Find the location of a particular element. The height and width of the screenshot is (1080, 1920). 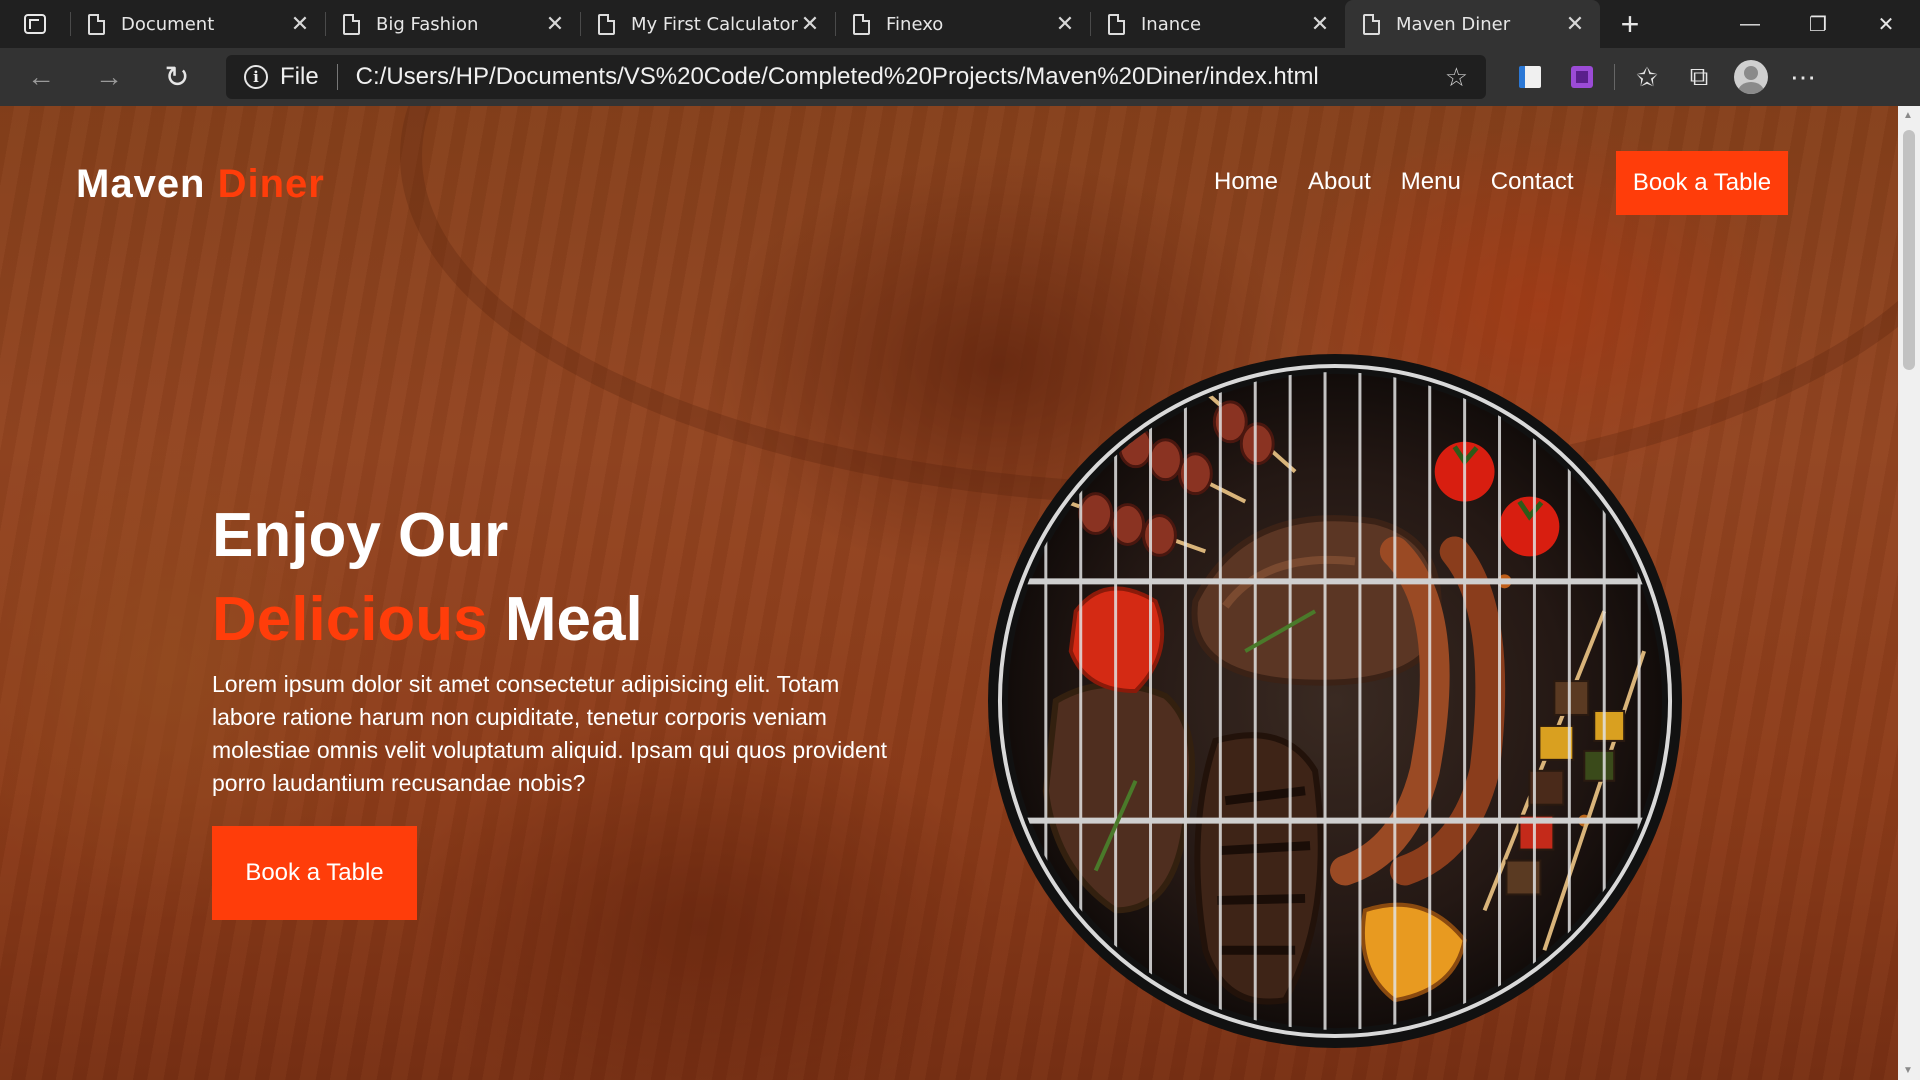

browser-tab: Big Fashion ✕ is located at coordinates (452, 24).